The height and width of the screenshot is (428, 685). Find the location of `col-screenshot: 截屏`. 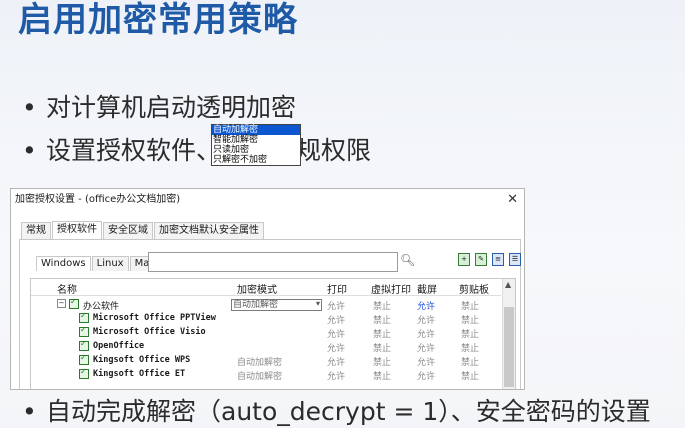

col-screenshot: 截屏 is located at coordinates (427, 288).